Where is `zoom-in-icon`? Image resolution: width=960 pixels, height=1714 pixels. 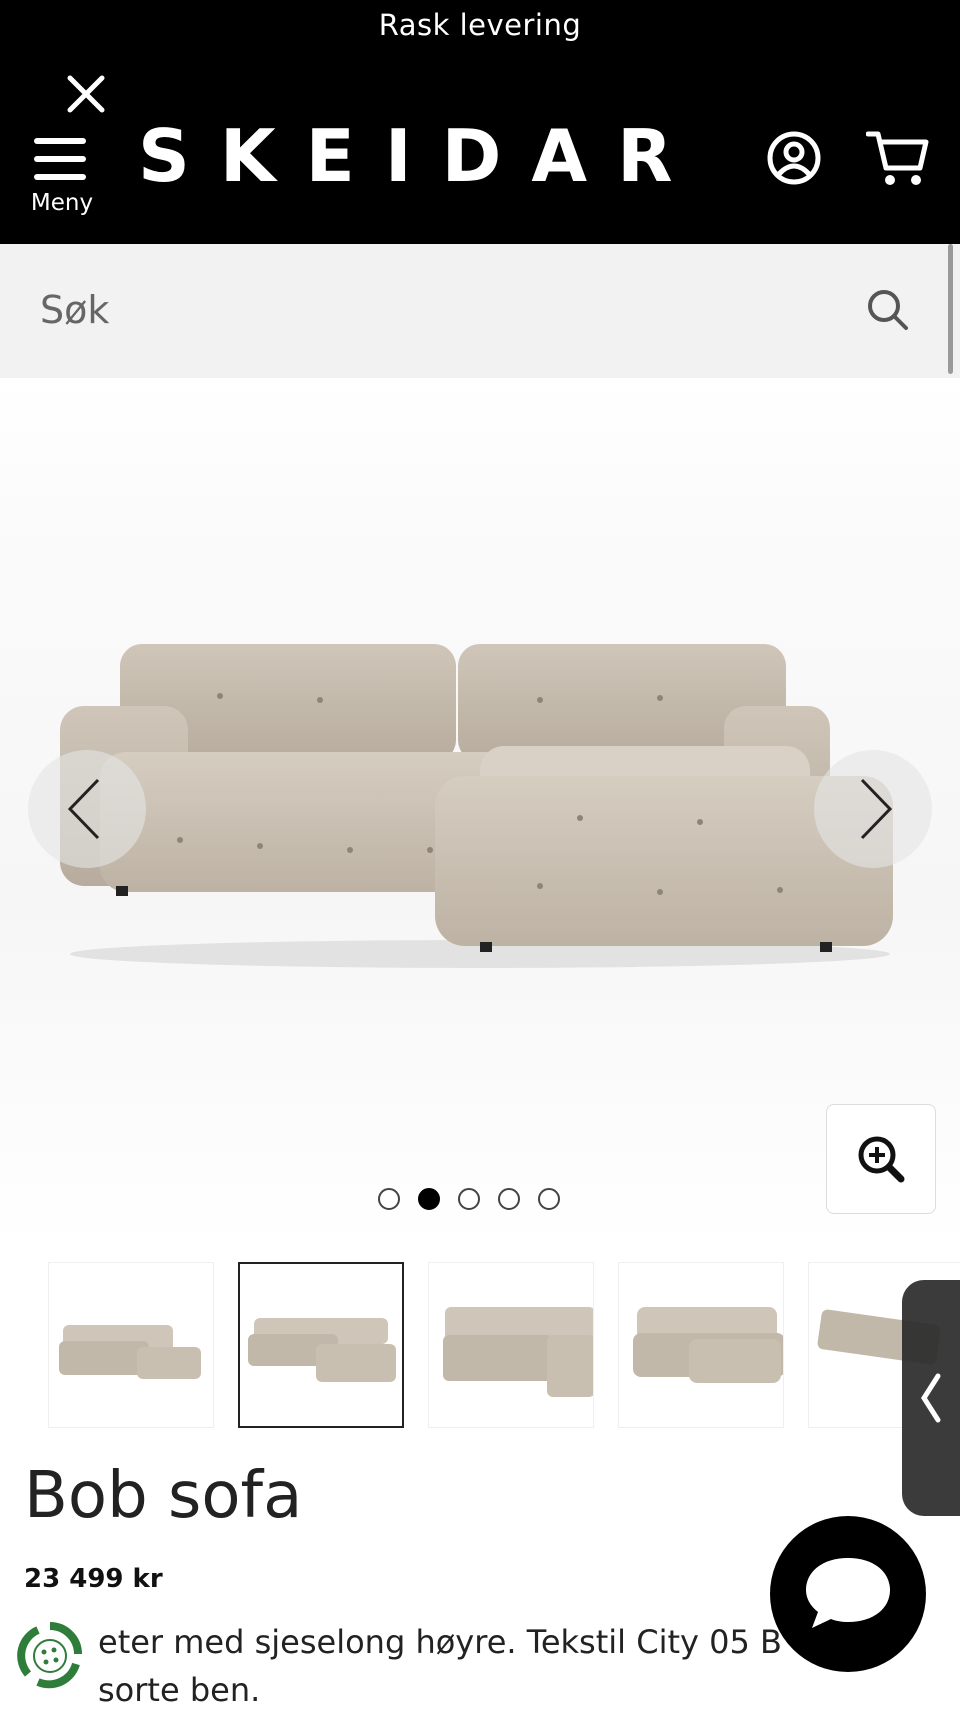
zoom-in-icon is located at coordinates (881, 1159).